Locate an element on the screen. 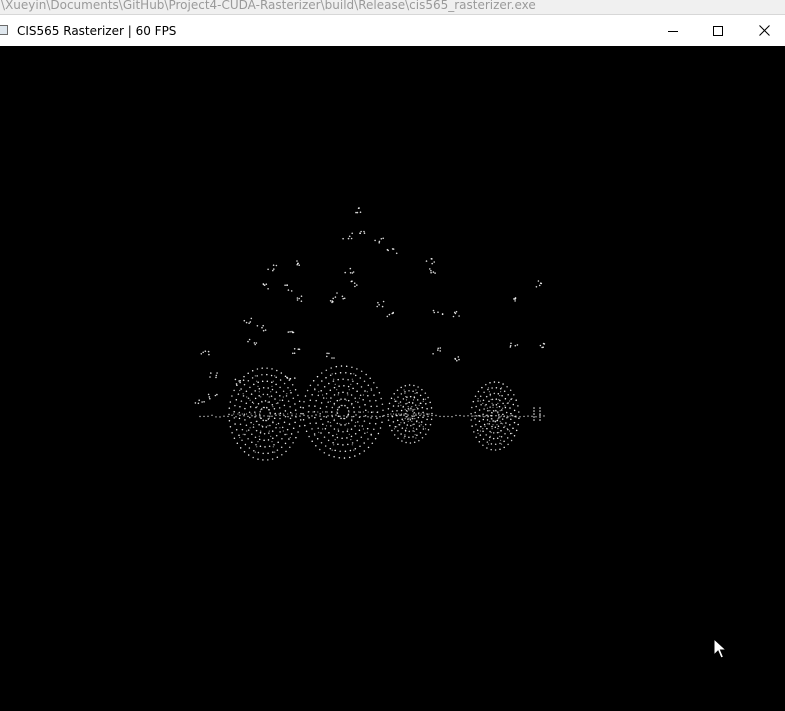 The height and width of the screenshot is (711, 785). close-button is located at coordinates (763, 30).